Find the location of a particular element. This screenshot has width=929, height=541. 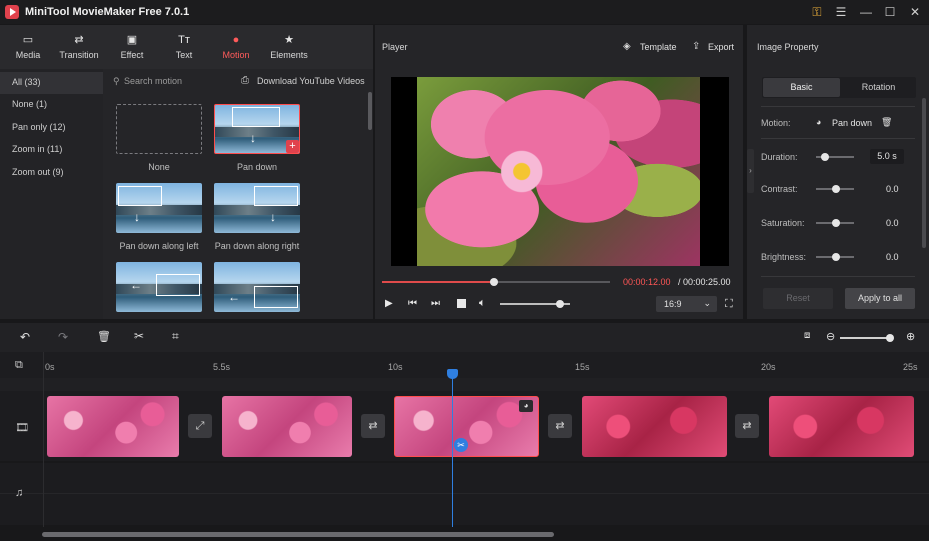

template-icon: ◈ is located at coordinates (627, 46).